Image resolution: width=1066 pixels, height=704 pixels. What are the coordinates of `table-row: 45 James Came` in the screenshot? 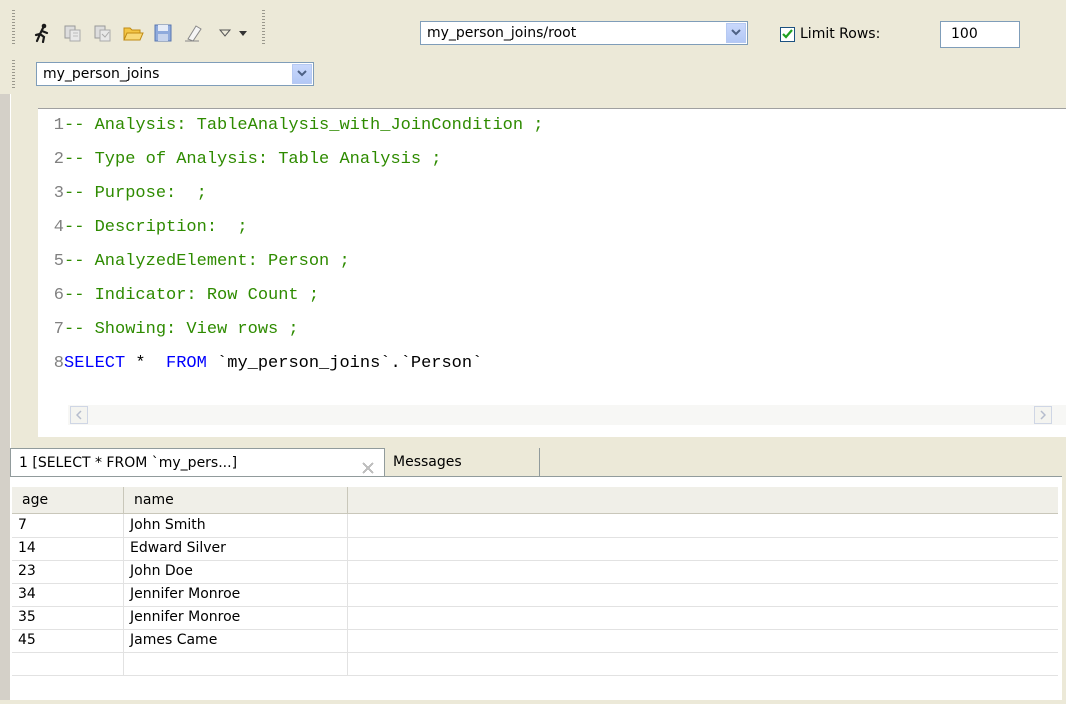 It's located at (535, 641).